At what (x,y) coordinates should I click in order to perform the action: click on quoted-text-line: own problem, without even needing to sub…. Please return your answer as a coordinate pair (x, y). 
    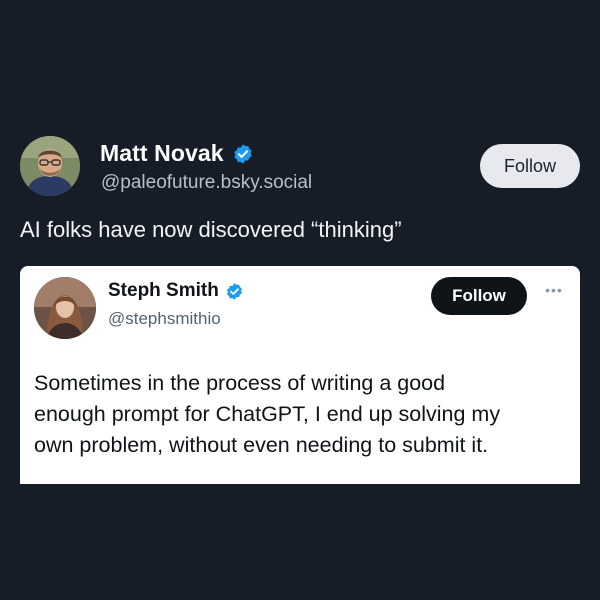
    Looking at the image, I should click on (261, 445).